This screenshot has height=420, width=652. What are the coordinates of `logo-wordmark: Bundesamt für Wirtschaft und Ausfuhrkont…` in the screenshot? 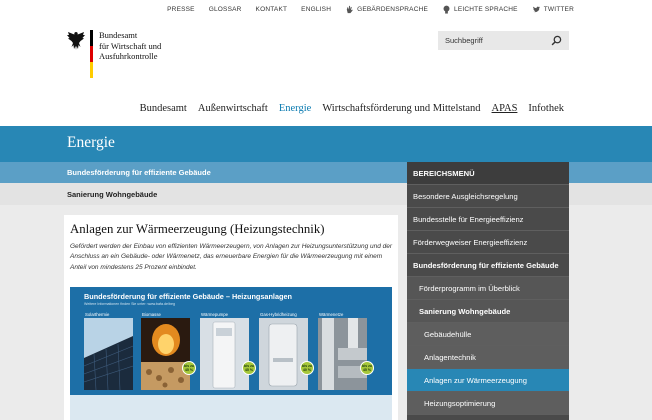 It's located at (129, 54).